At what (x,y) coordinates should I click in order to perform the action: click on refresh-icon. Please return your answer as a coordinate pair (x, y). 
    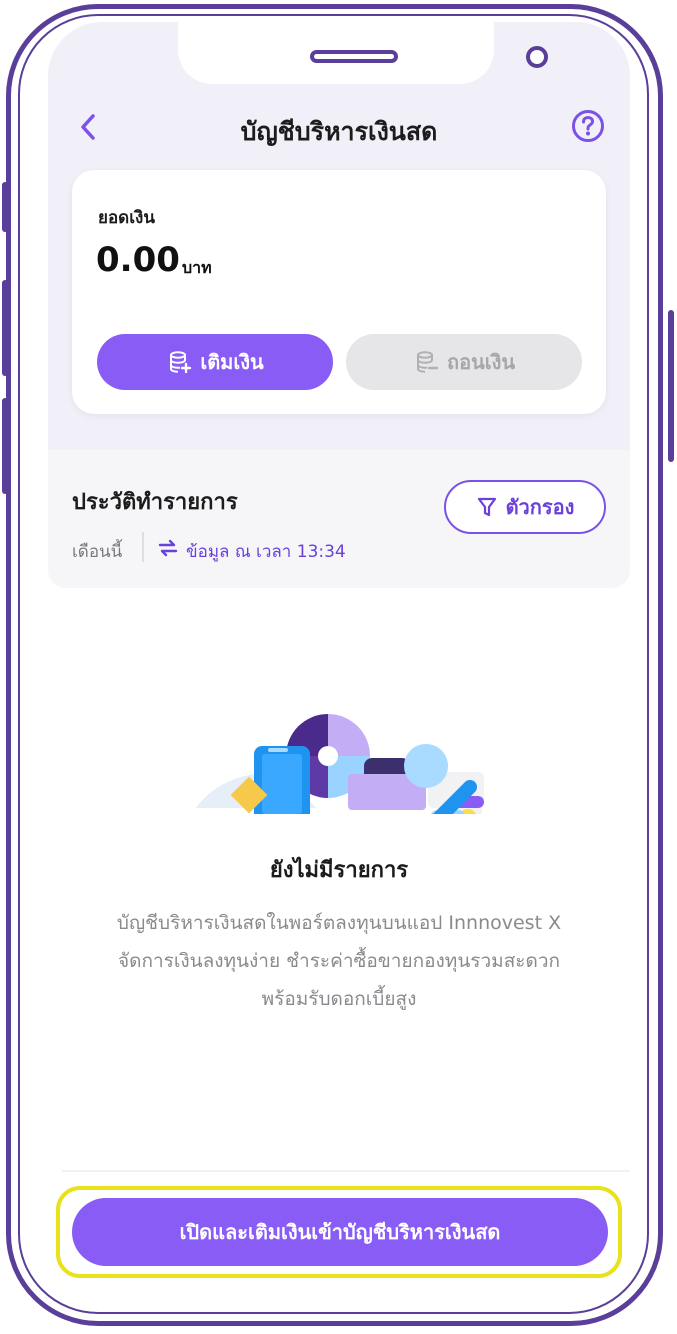
    Looking at the image, I should click on (168, 548).